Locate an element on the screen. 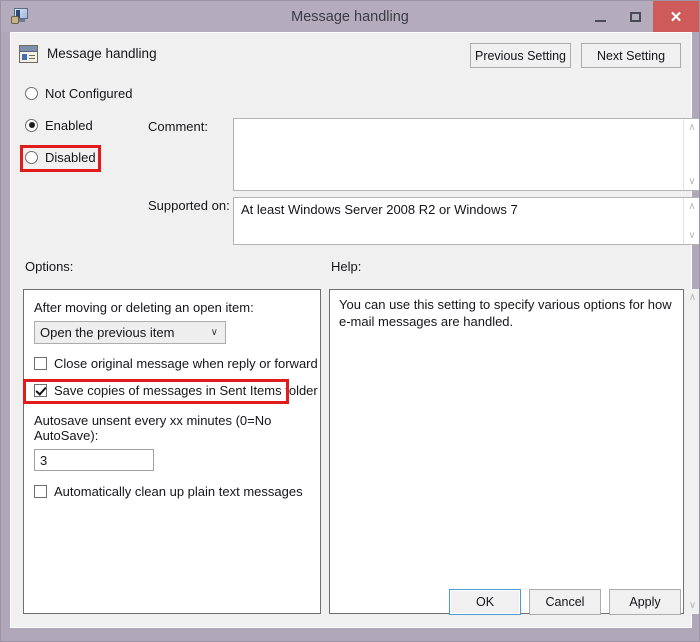 This screenshot has width=700, height=642. close-button: ✕ is located at coordinates (676, 16).